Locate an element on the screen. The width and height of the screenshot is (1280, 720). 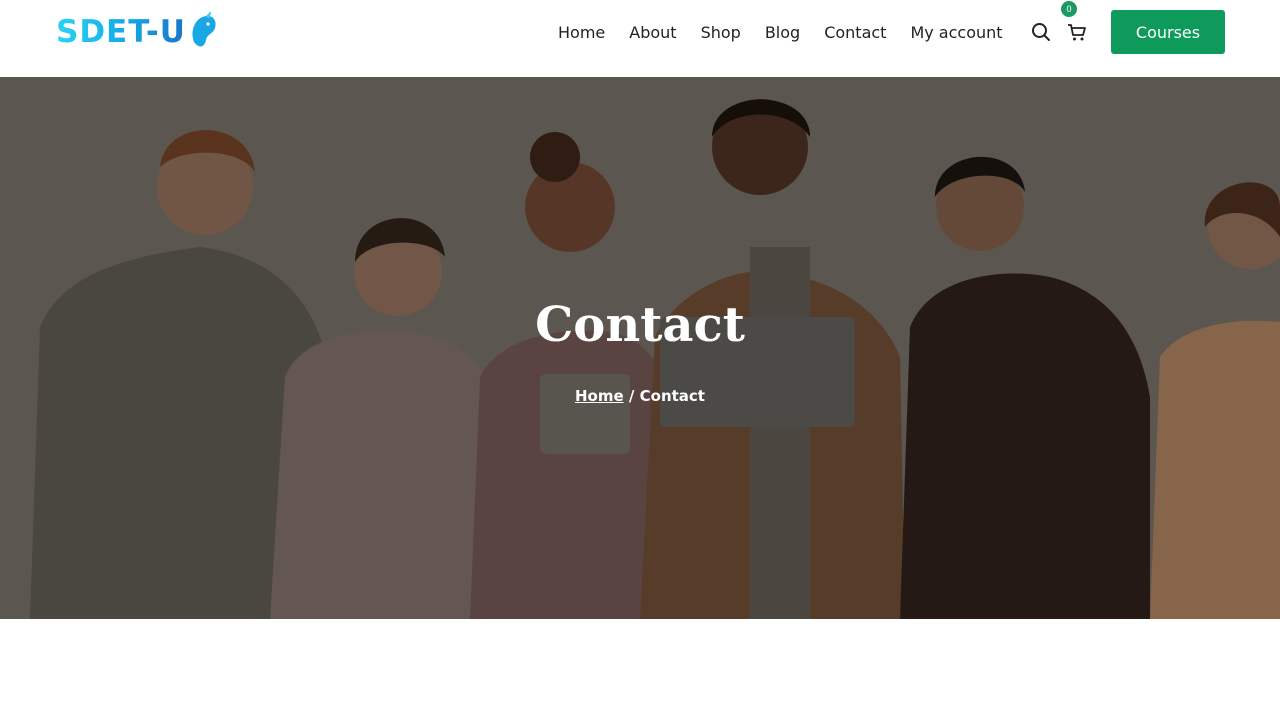
cart-count-badge: 0 is located at coordinates (1069, 9).